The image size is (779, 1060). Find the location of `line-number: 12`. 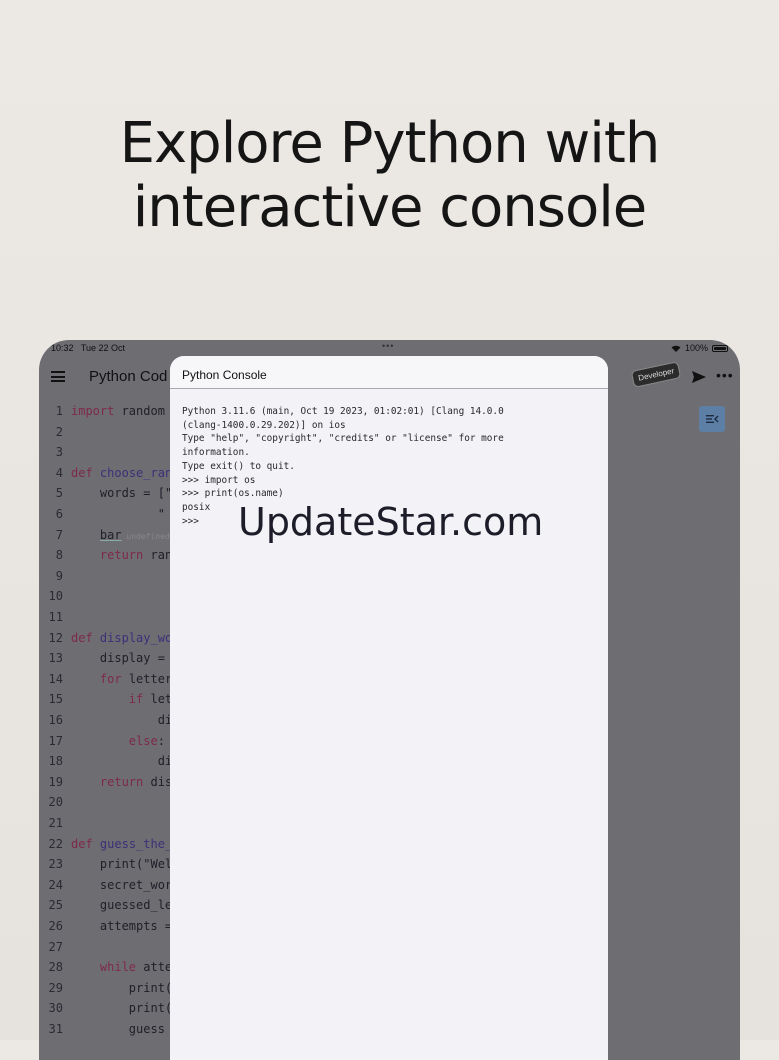

line-number: 12 is located at coordinates (55, 637).